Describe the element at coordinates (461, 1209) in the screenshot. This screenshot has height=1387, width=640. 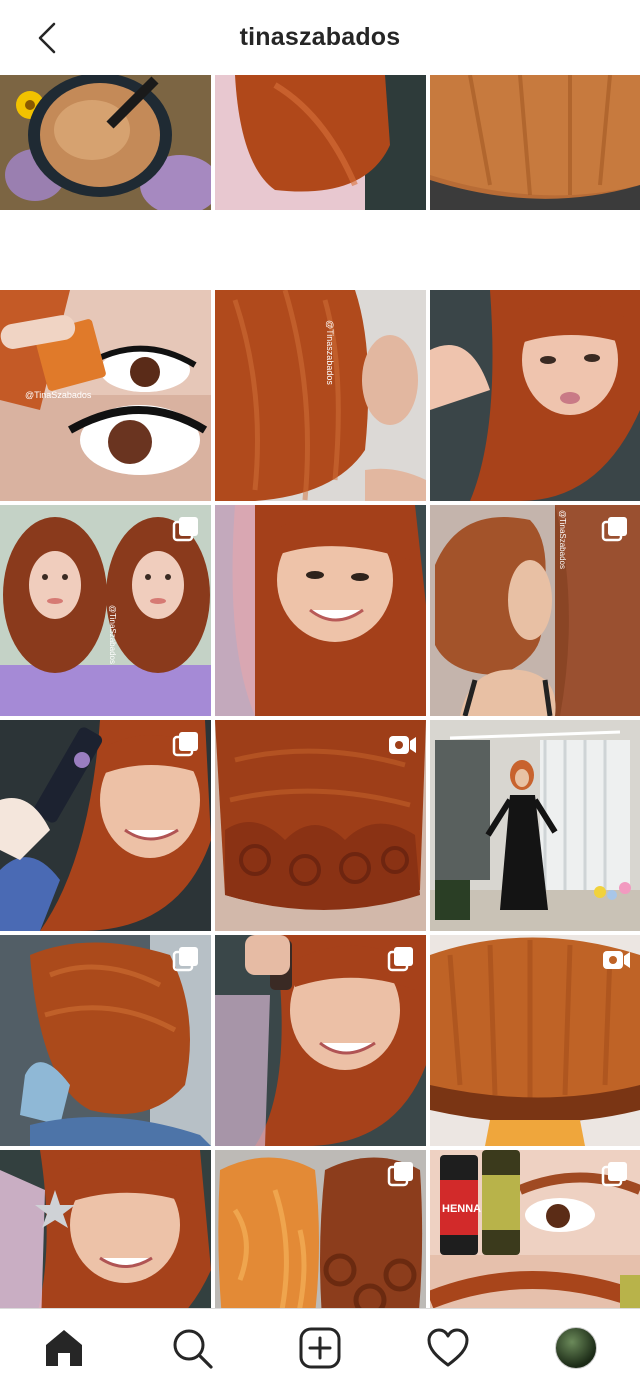
I see `henna-label: HENNA` at that location.